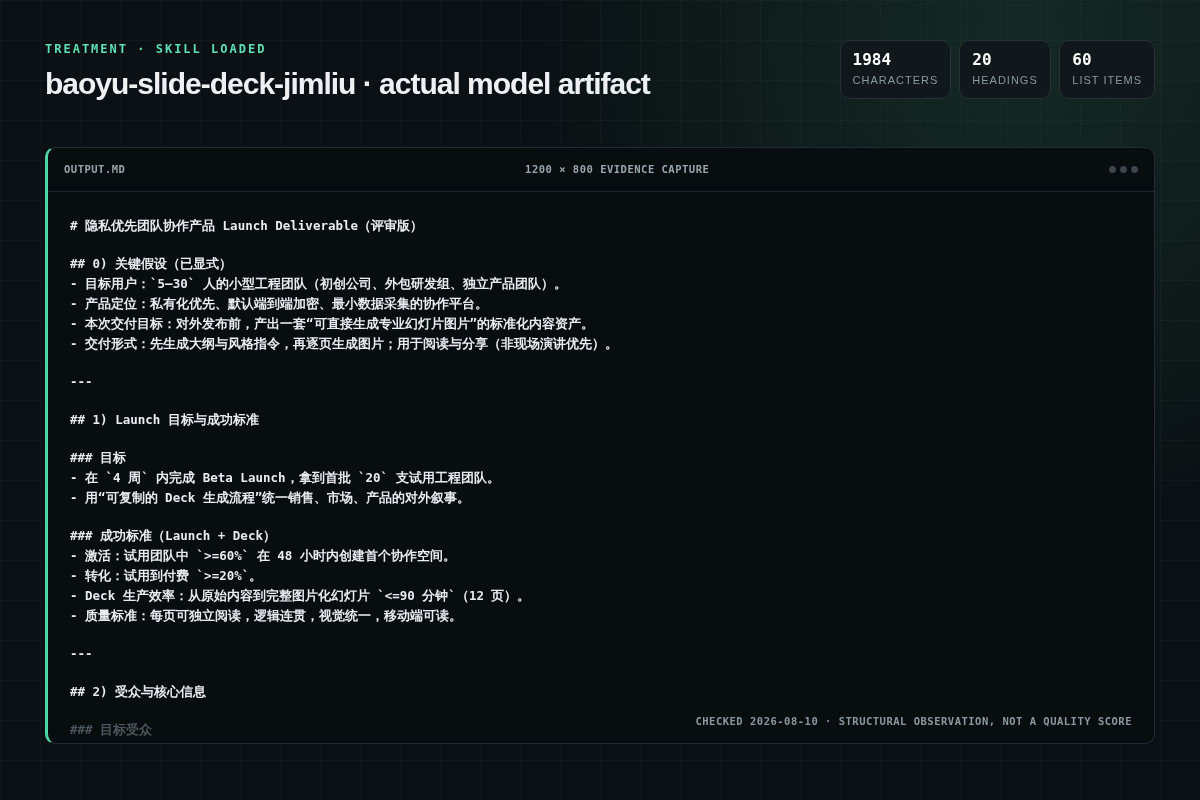  I want to click on code-line: ### 目标受众, so click(111, 730).